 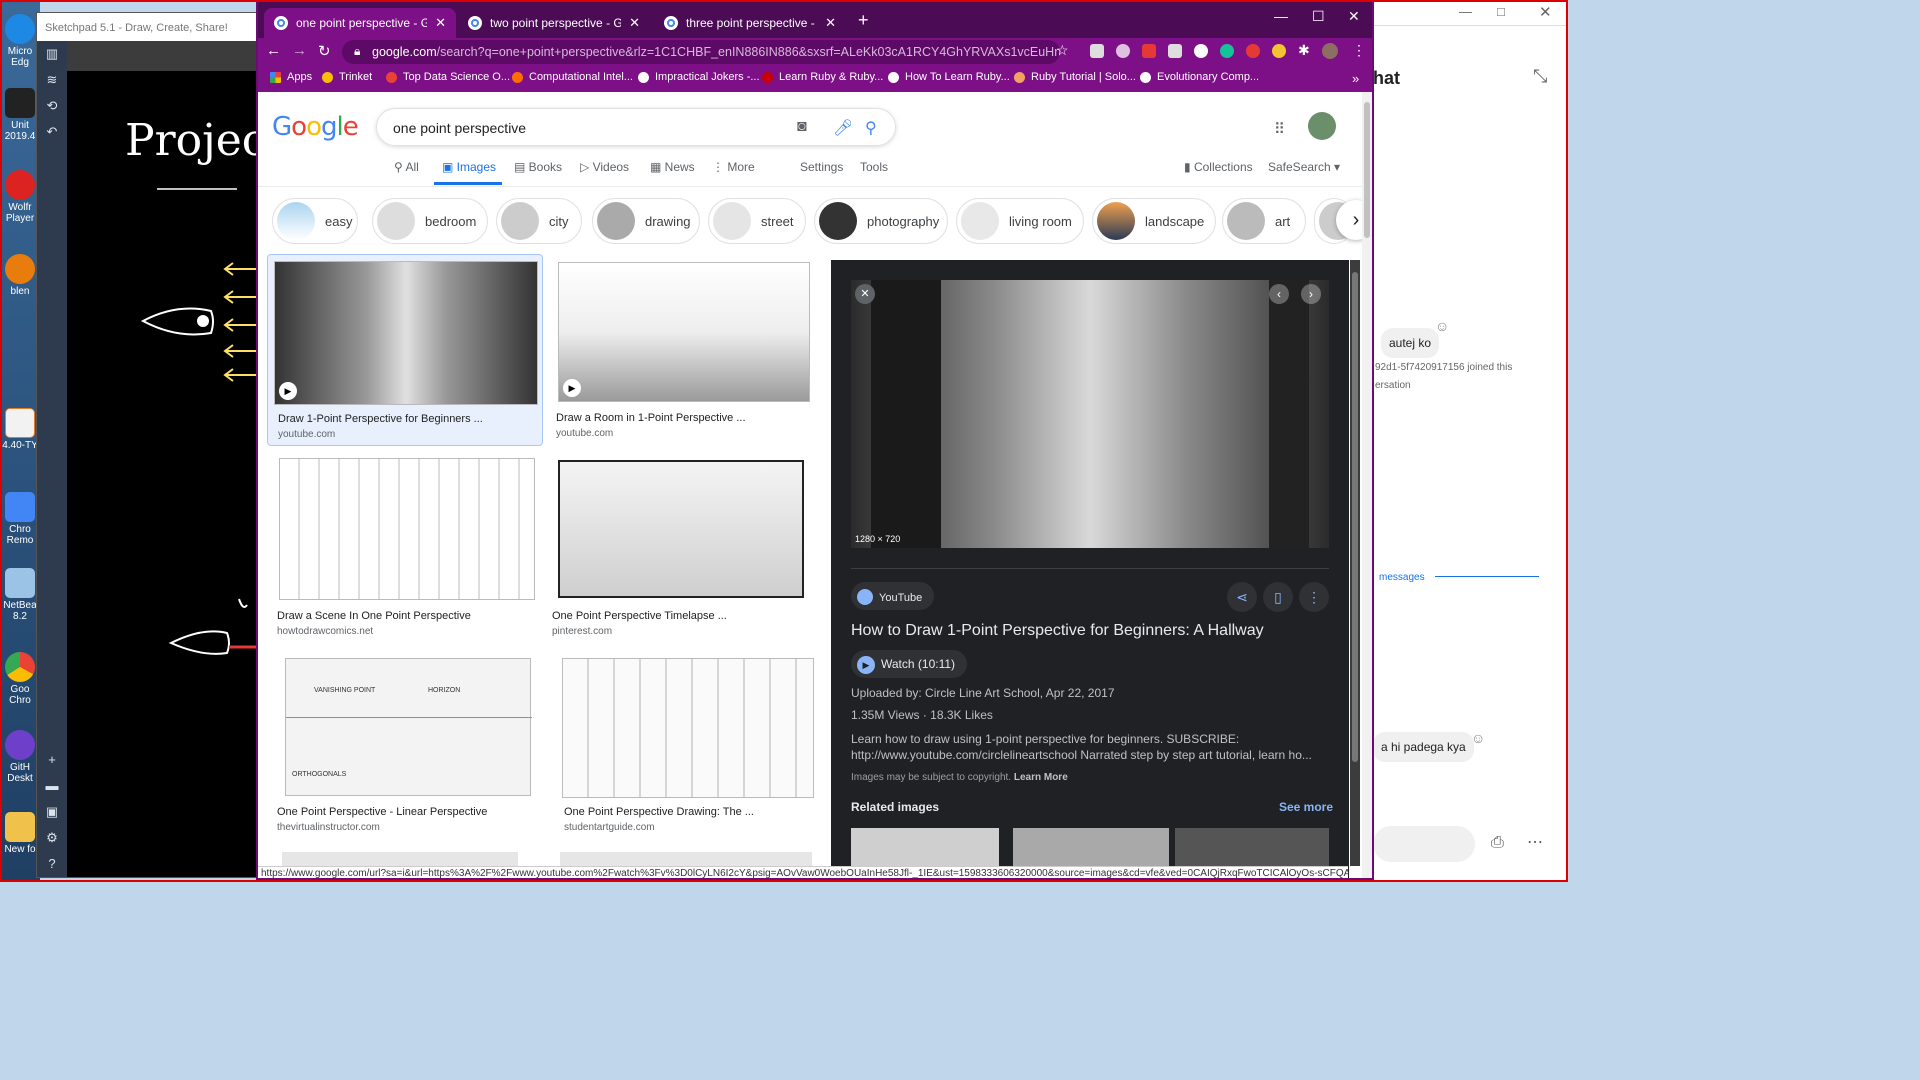 What do you see at coordinates (1497, 843) in the screenshot?
I see `attachment-icon: ⎙` at bounding box center [1497, 843].